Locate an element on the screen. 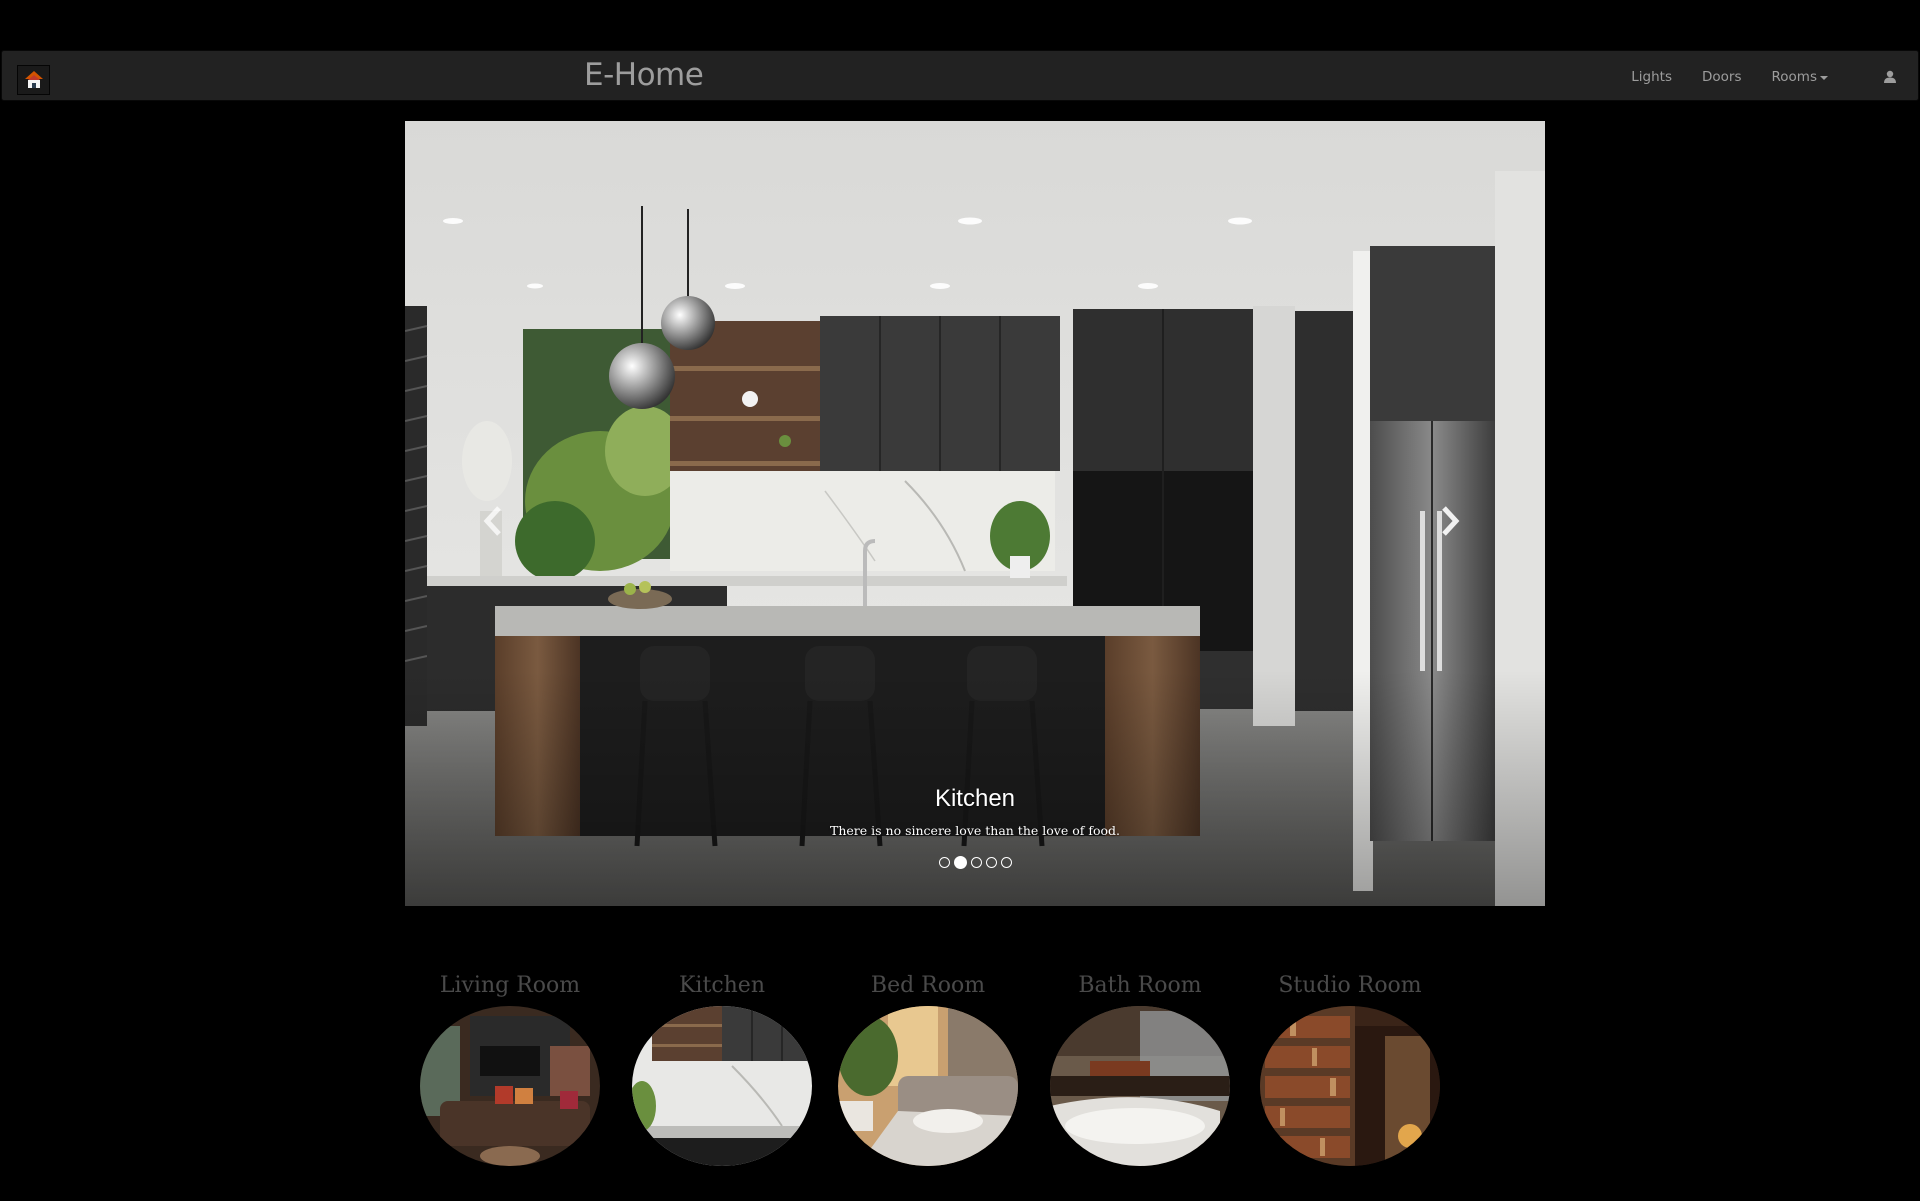 The image size is (1920, 1201). carousel-indicators is located at coordinates (975, 862).